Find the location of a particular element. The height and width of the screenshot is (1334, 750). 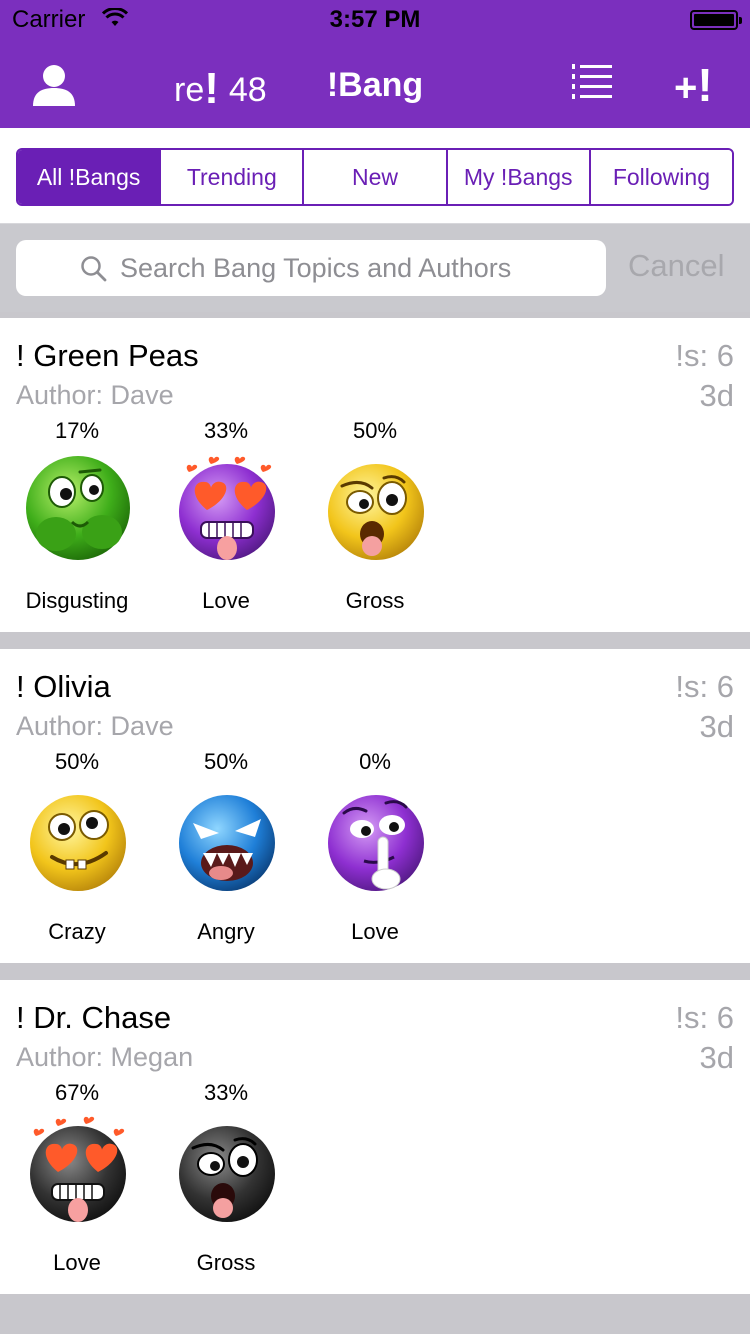

battery-icon is located at coordinates (716, 20).